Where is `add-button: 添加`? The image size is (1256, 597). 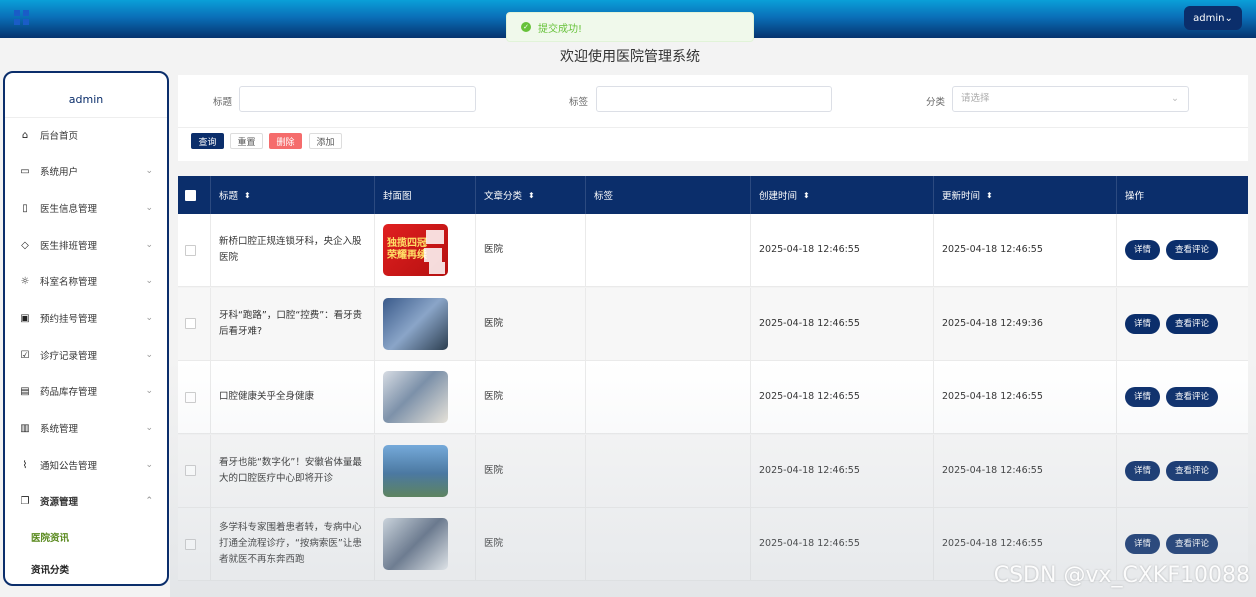
add-button: 添加 is located at coordinates (325, 141).